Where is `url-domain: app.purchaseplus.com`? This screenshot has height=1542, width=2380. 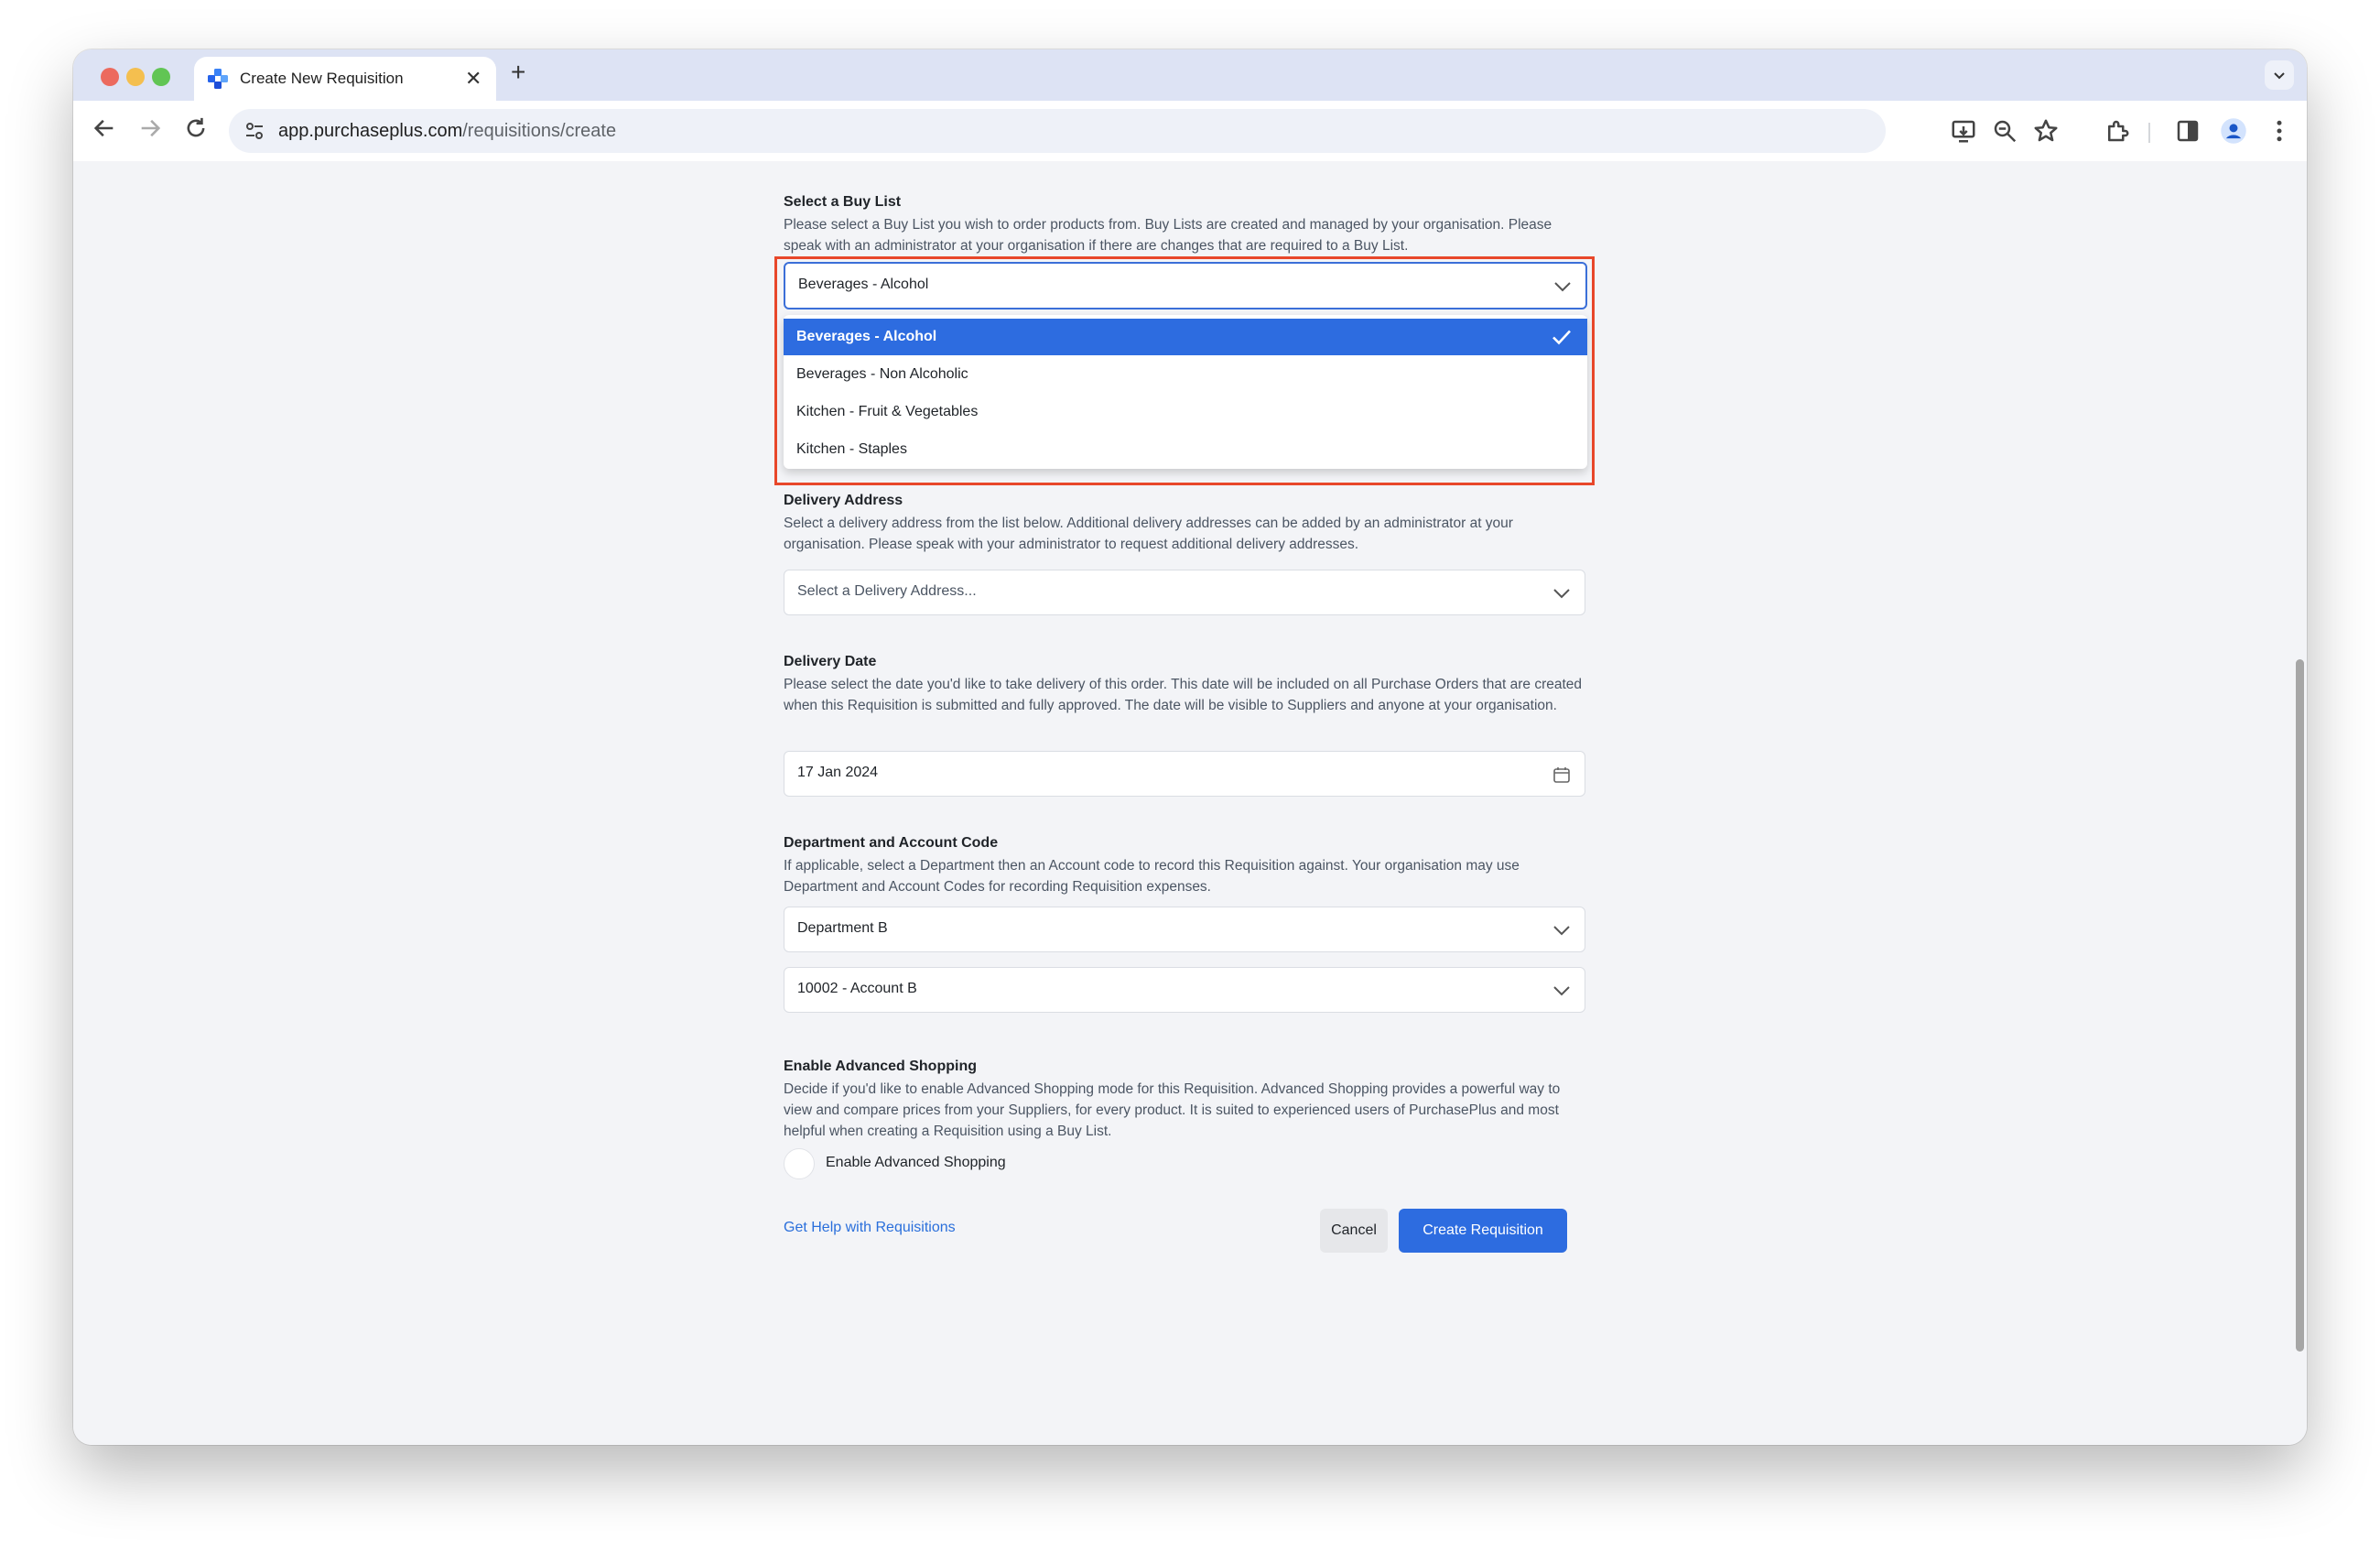
url-domain: app.purchaseplus.com is located at coordinates (370, 131).